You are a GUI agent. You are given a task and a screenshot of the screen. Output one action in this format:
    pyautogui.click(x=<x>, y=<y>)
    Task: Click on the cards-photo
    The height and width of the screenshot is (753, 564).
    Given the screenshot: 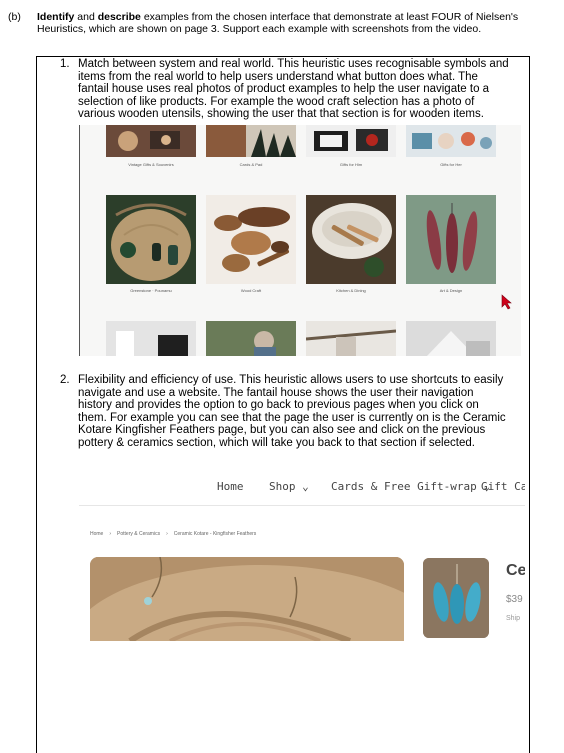 What is the action you would take?
    pyautogui.click(x=251, y=141)
    